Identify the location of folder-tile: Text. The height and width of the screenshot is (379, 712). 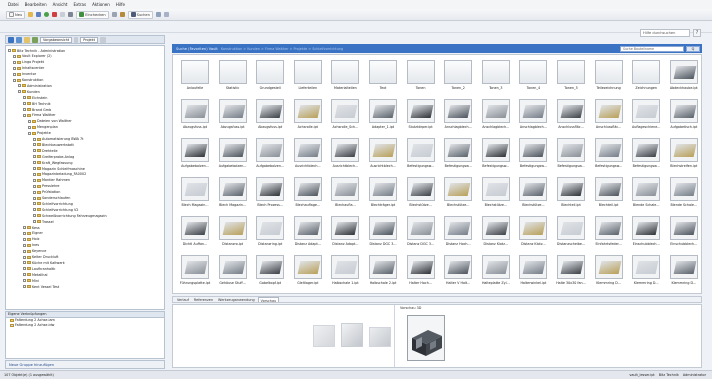
(383, 77).